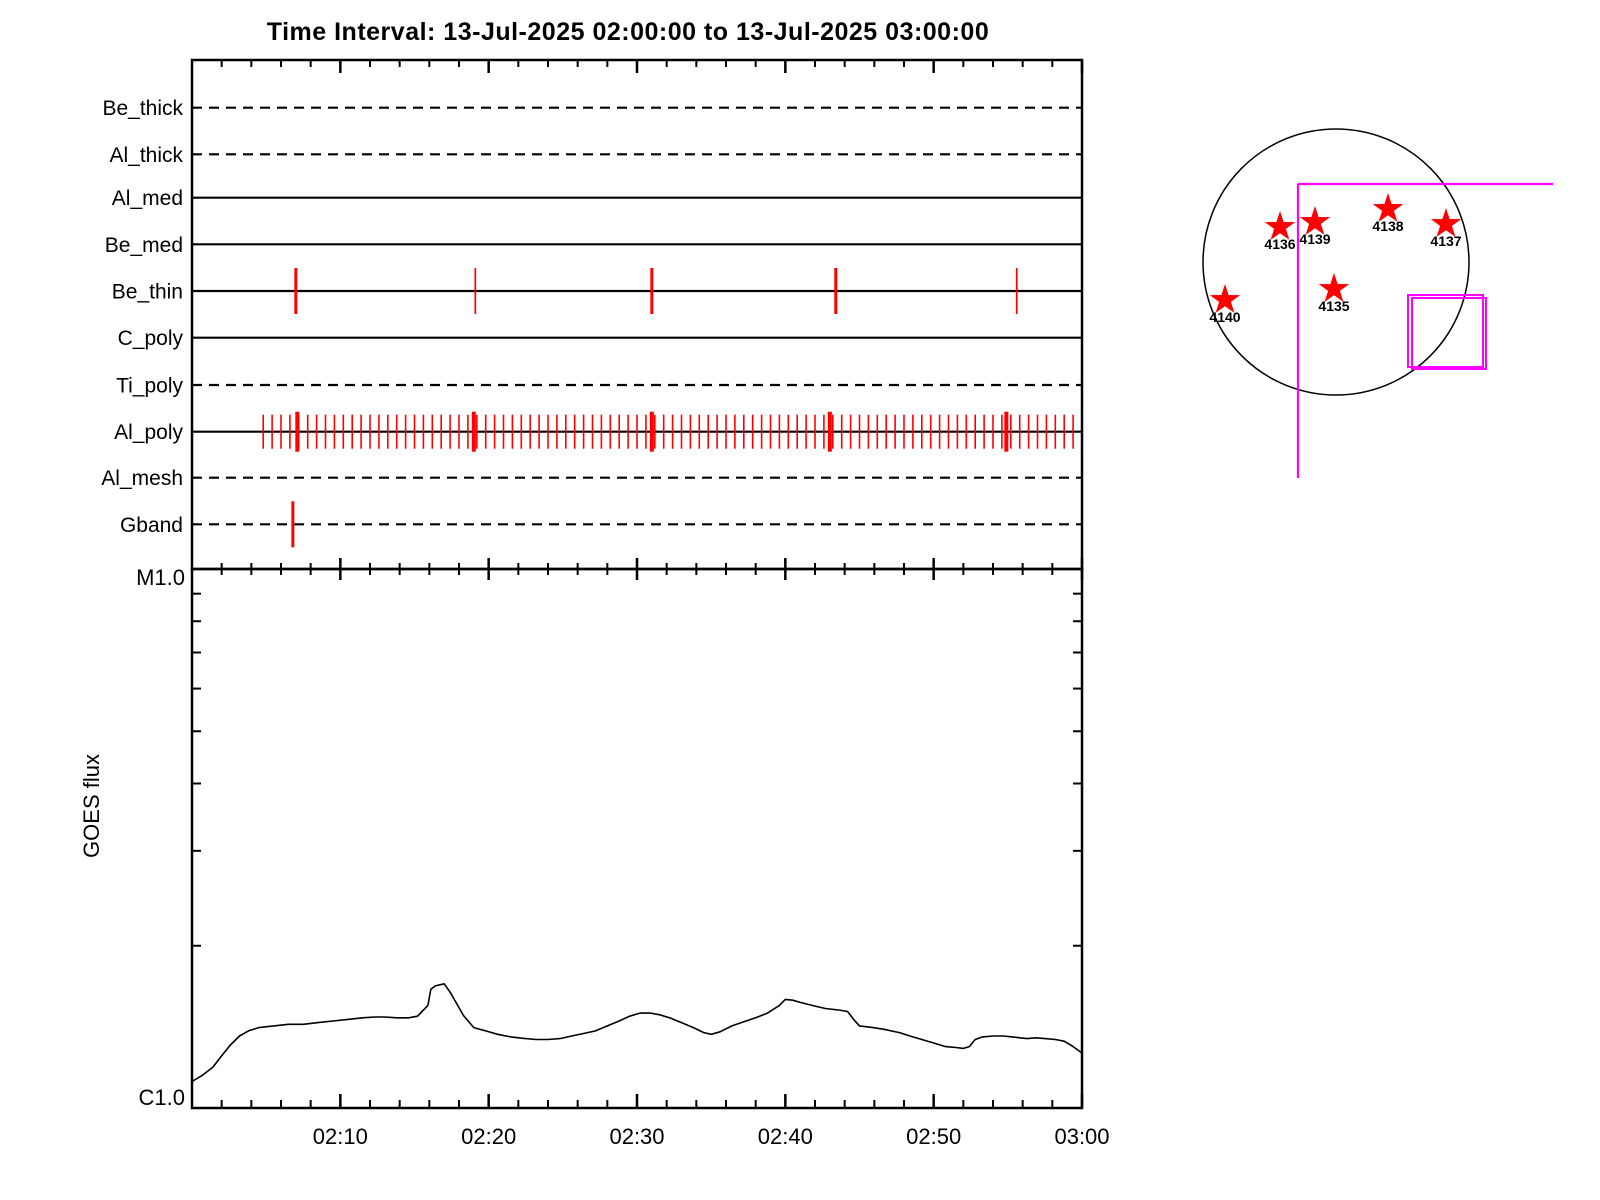  Describe the element at coordinates (1224, 317) in the screenshot. I see `active-region-label: 4140` at that location.